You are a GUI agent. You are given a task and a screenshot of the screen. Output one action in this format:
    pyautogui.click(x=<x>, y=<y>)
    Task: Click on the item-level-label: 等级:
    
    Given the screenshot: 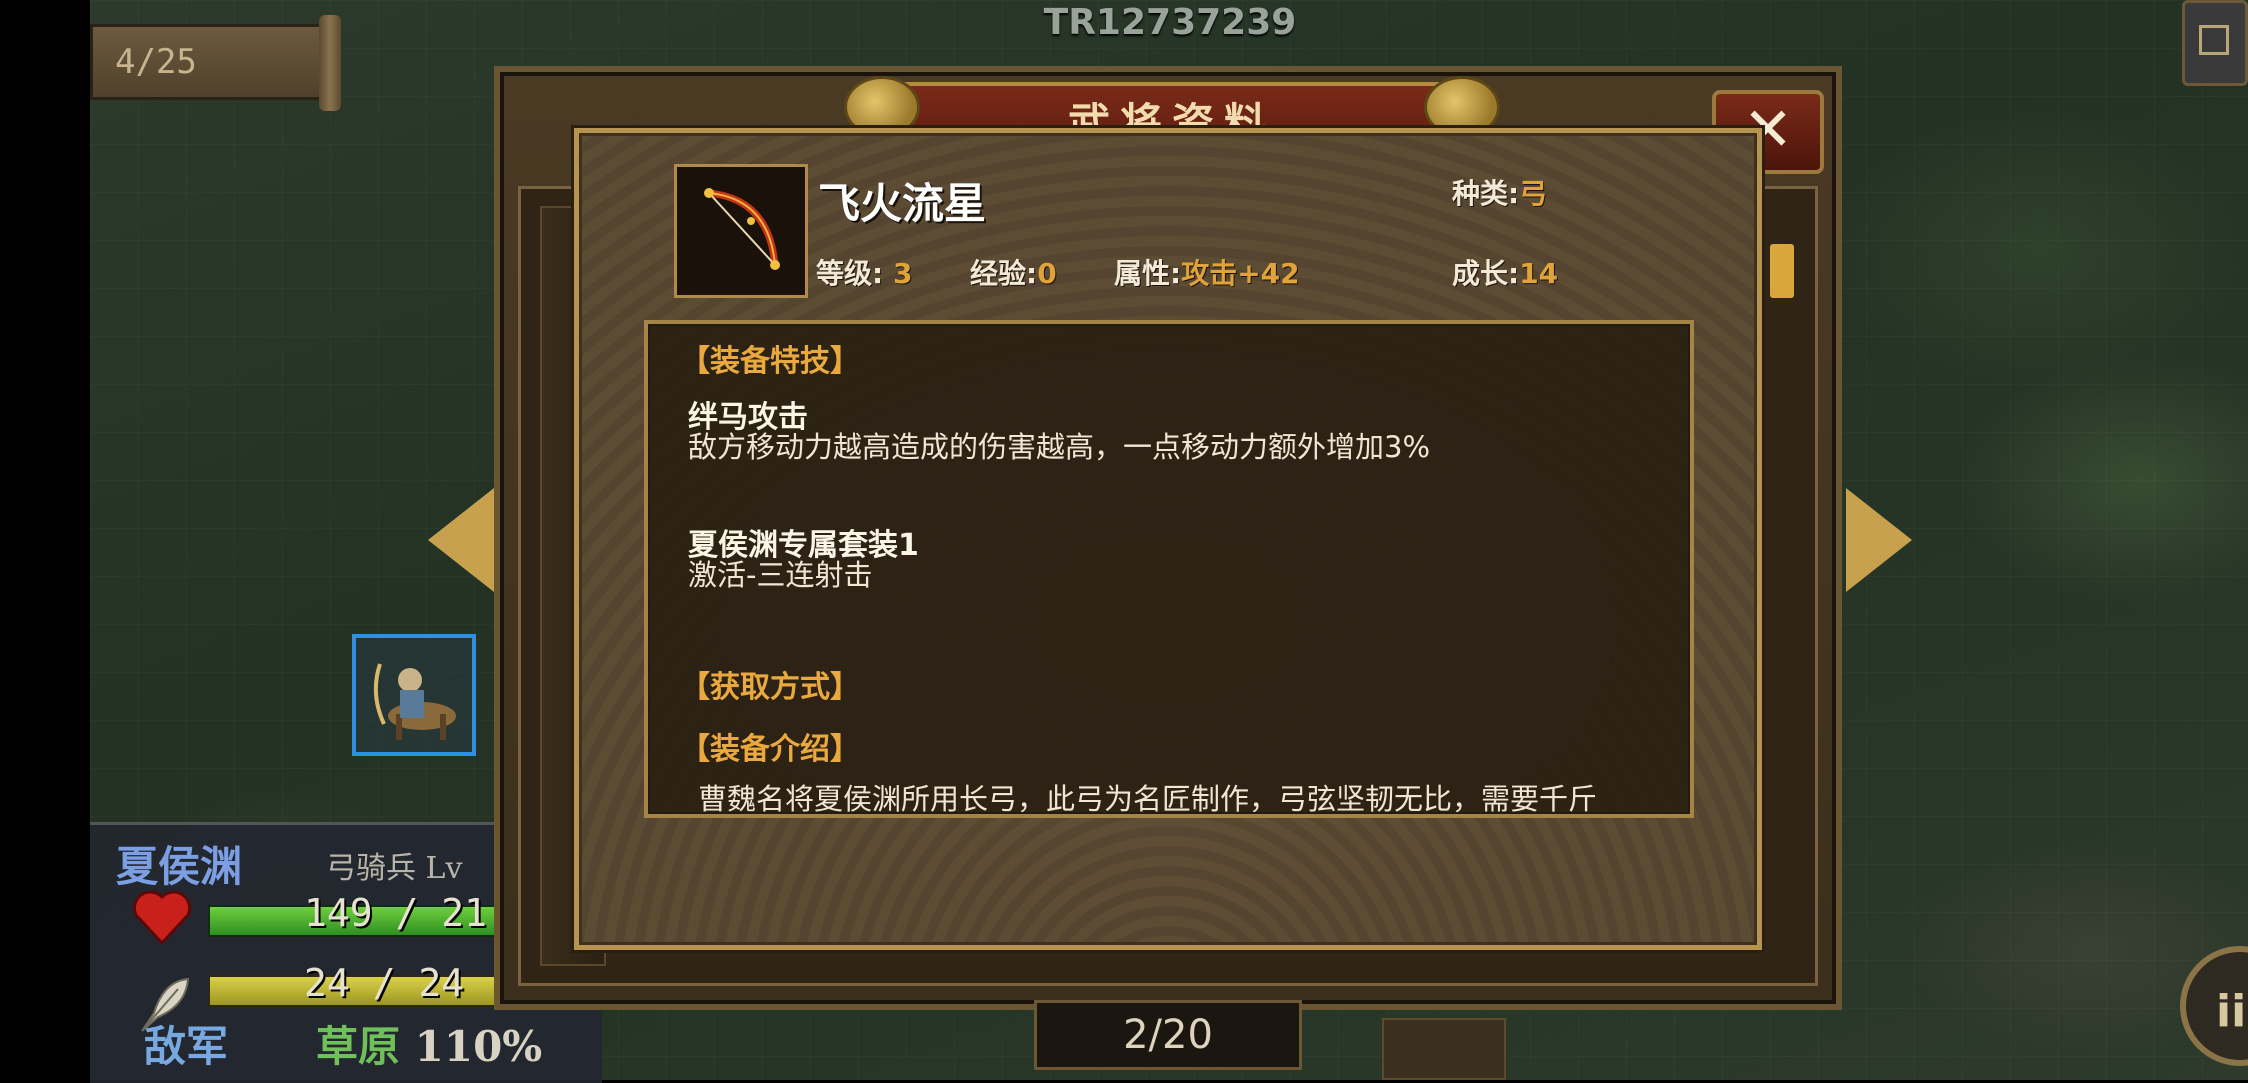 What is the action you would take?
    pyautogui.click(x=850, y=273)
    